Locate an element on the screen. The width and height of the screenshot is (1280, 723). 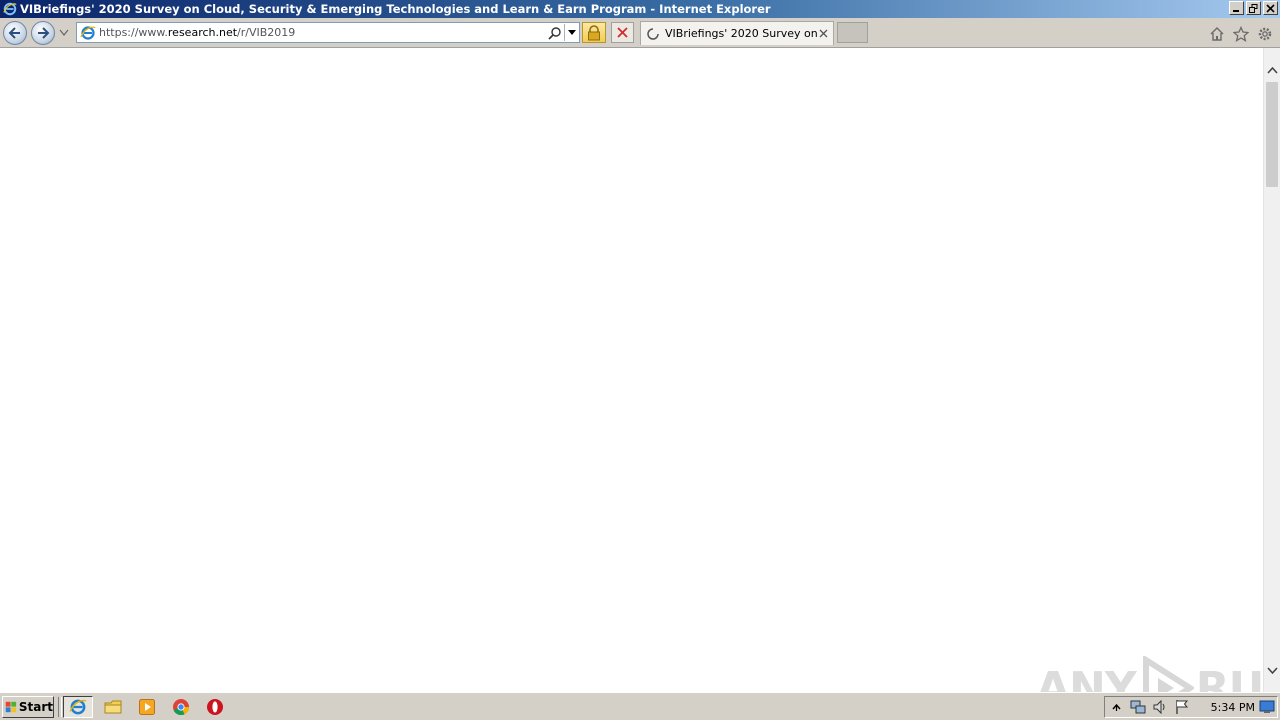
vertical-scrollbar is located at coordinates (1271, 370).